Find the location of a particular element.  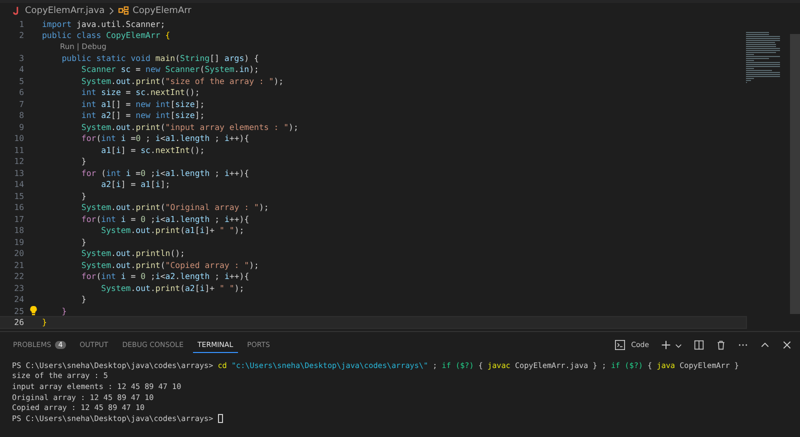

line-number: 17 is located at coordinates (18, 219).